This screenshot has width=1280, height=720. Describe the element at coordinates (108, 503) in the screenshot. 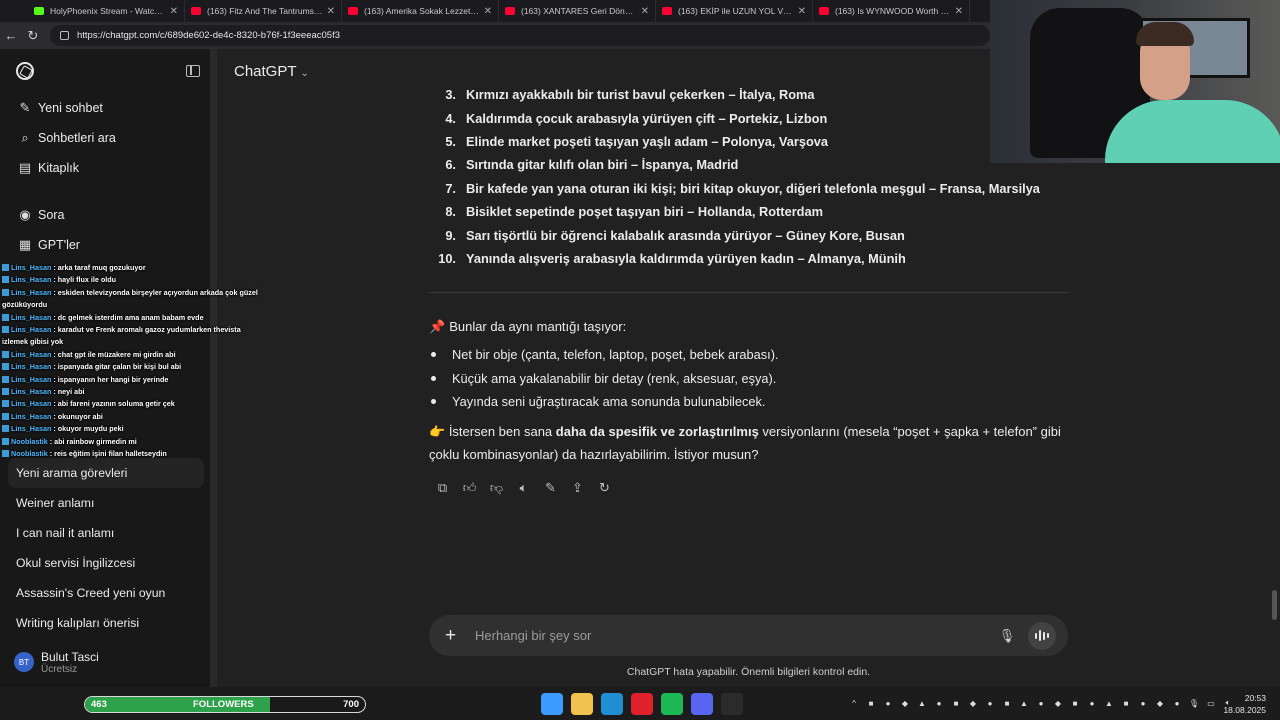

I see `history-item: Weiner anlamı` at that location.